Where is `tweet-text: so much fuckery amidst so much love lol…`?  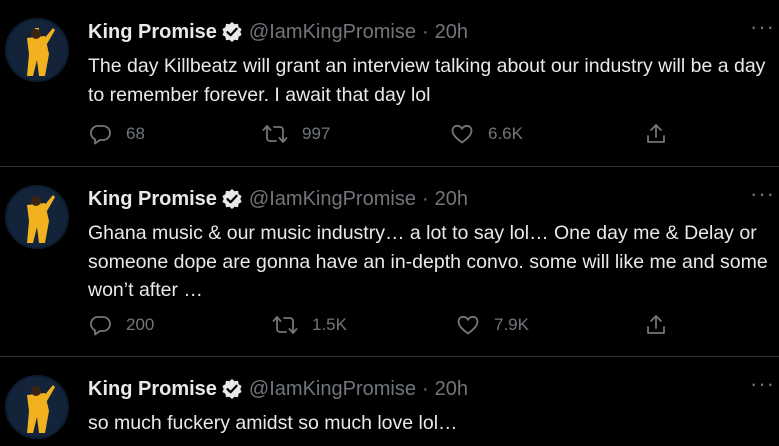
tweet-text: so much fuckery amidst so much love lol… is located at coordinates (273, 423).